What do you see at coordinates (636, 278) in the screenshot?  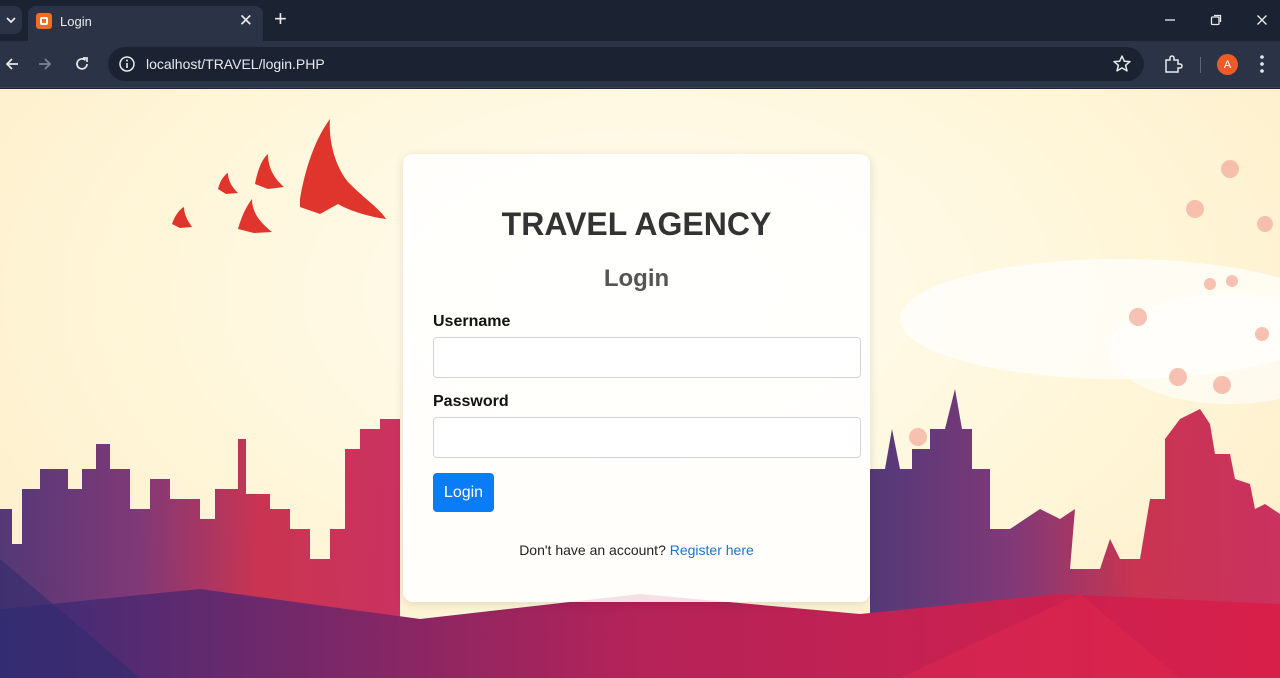 I see `page-title: Login` at bounding box center [636, 278].